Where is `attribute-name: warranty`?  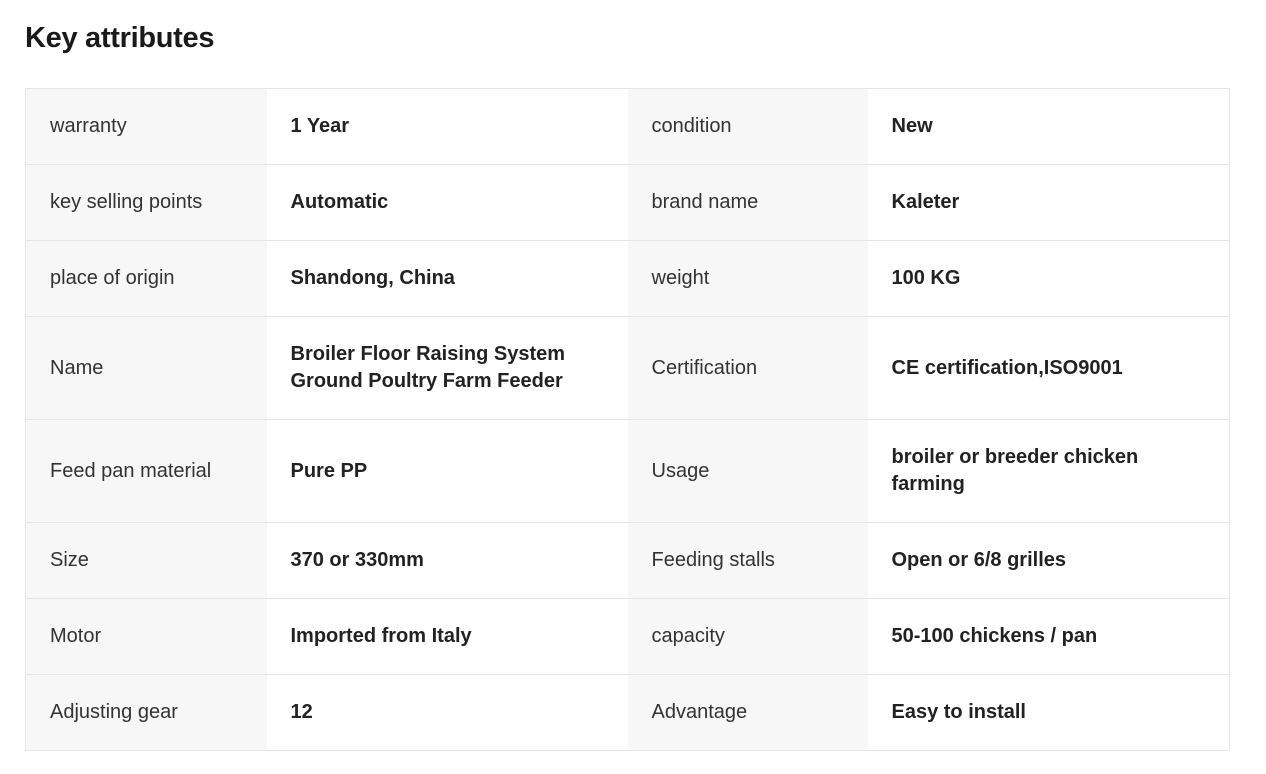 attribute-name: warranty is located at coordinates (146, 126).